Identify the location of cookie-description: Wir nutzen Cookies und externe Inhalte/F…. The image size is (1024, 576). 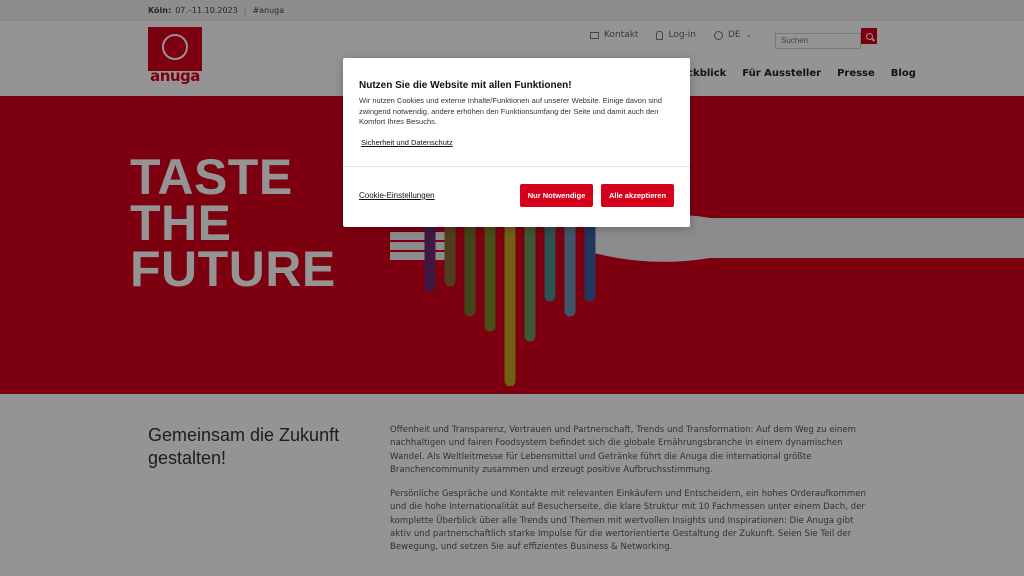
(510, 111).